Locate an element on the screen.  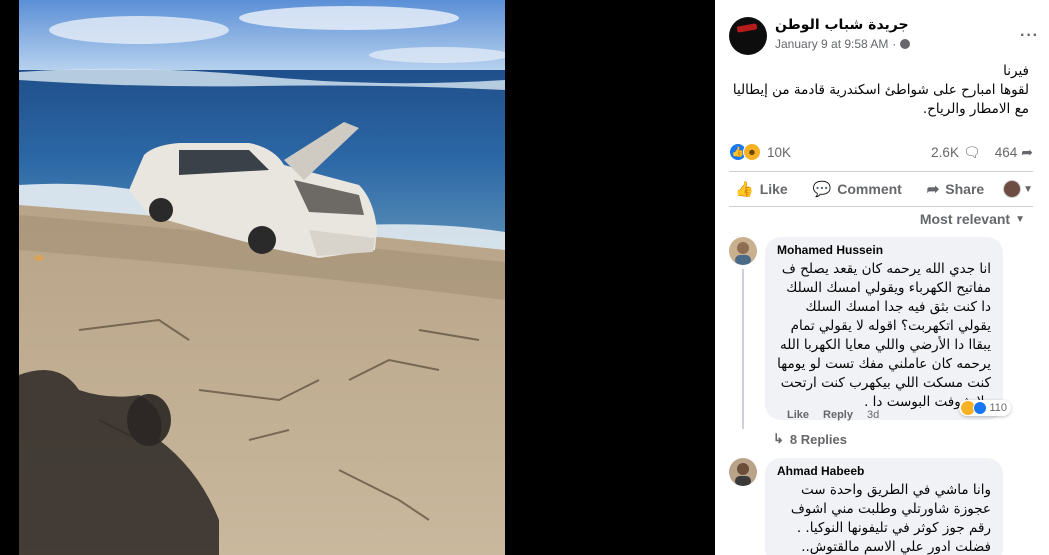
replies-label: 8 Replies is located at coordinates (818, 439).